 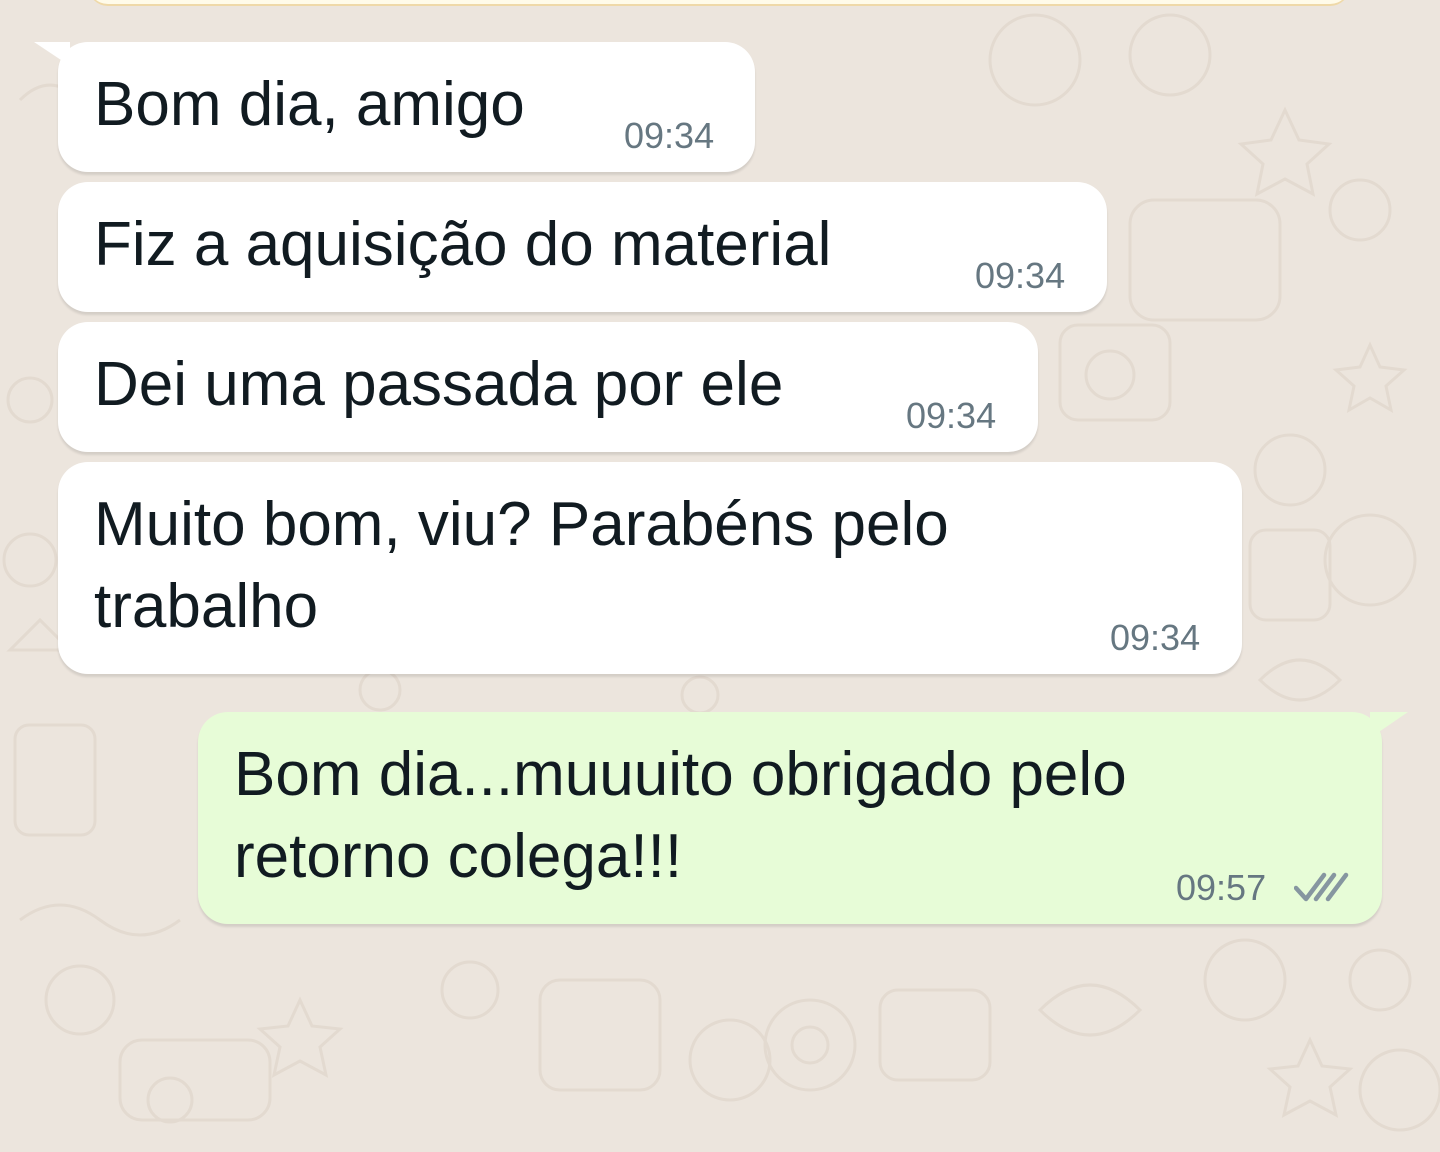 What do you see at coordinates (439, 384) in the screenshot?
I see `message-text: Dei uma passada por ele` at bounding box center [439, 384].